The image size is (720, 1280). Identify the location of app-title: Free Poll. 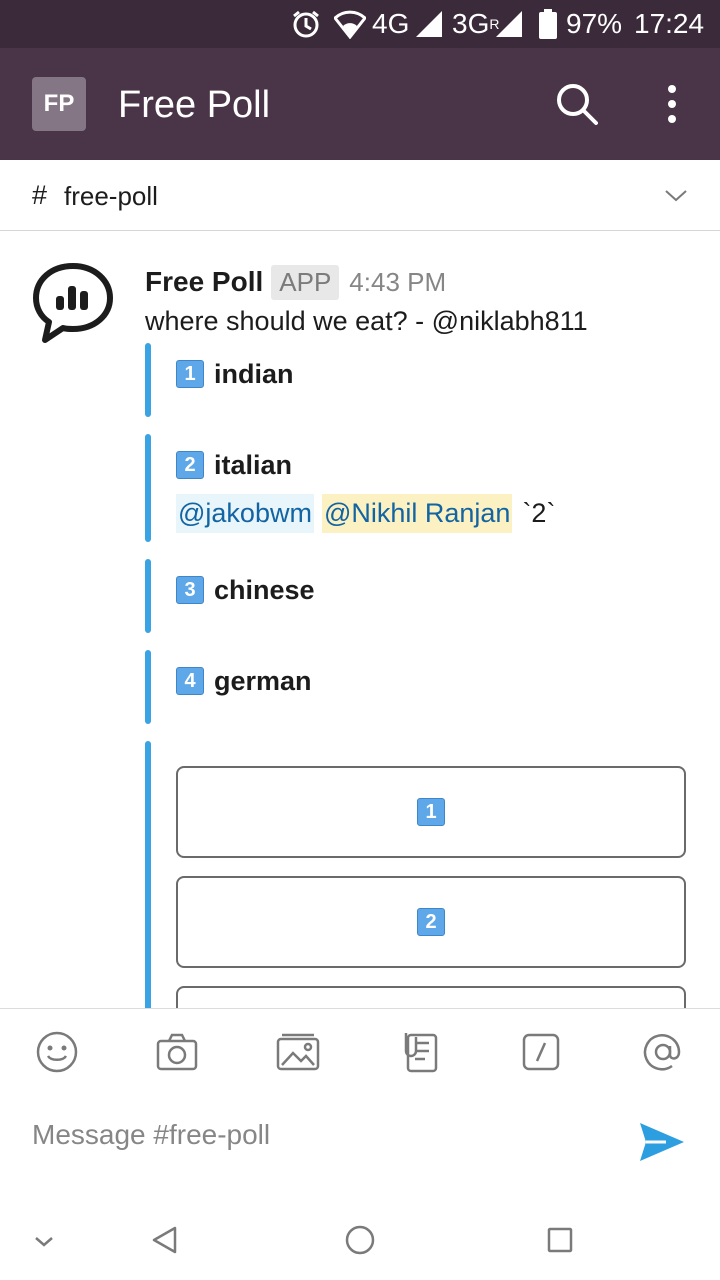
(194, 105).